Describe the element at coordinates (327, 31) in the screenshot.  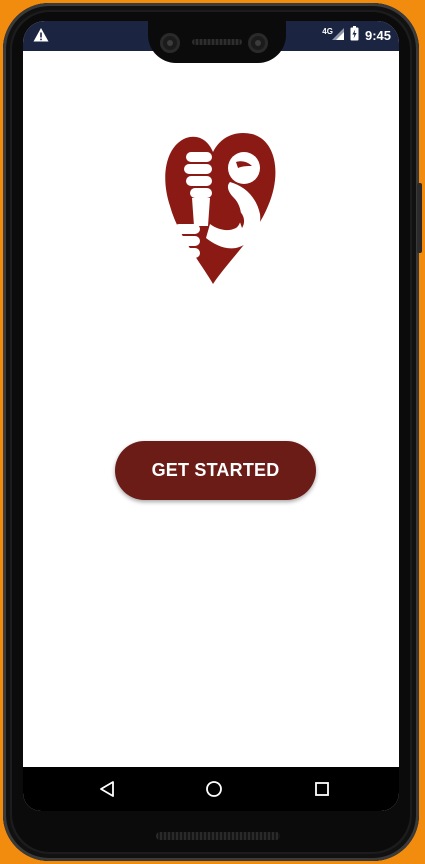
I see `network-type: 4G` at that location.